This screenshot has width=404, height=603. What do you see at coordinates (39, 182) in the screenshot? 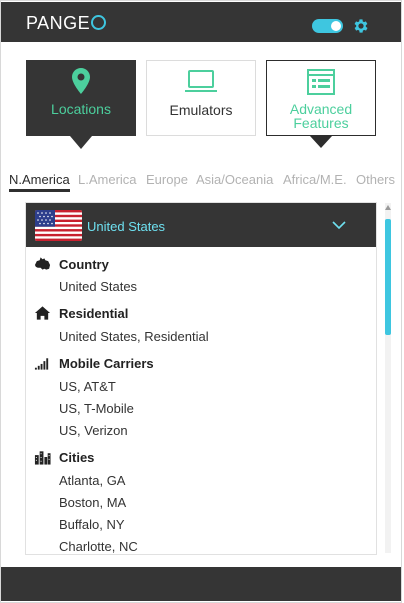
I see `tab-n-america: N.America` at bounding box center [39, 182].